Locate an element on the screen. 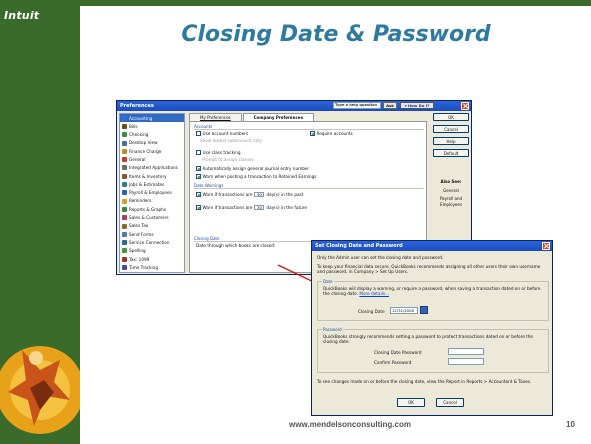 The height and width of the screenshot is (444, 591). closing-date-dialog-titlebar: Set Closing Date and Password is located at coordinates (432, 246).